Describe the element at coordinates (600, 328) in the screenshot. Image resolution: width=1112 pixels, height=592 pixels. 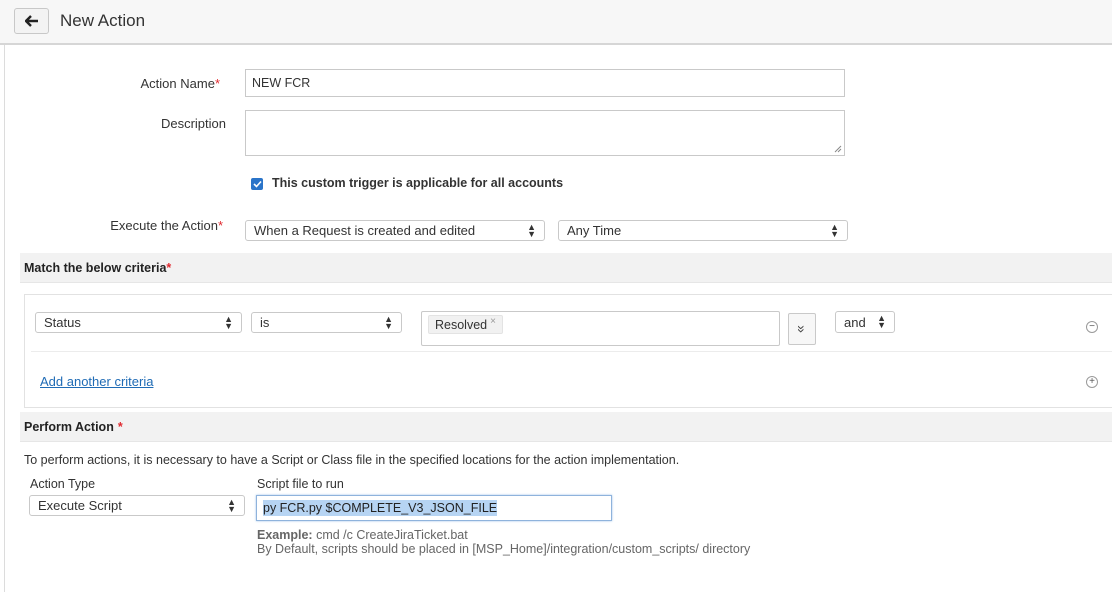
I see `criteria-value-multiselect: Resolved ×` at that location.